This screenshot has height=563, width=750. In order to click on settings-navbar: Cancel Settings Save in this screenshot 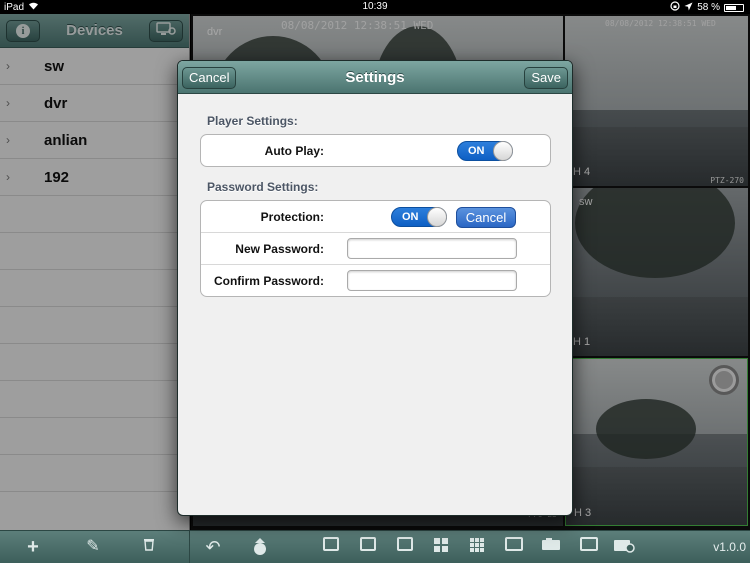, I will do `click(375, 77)`.